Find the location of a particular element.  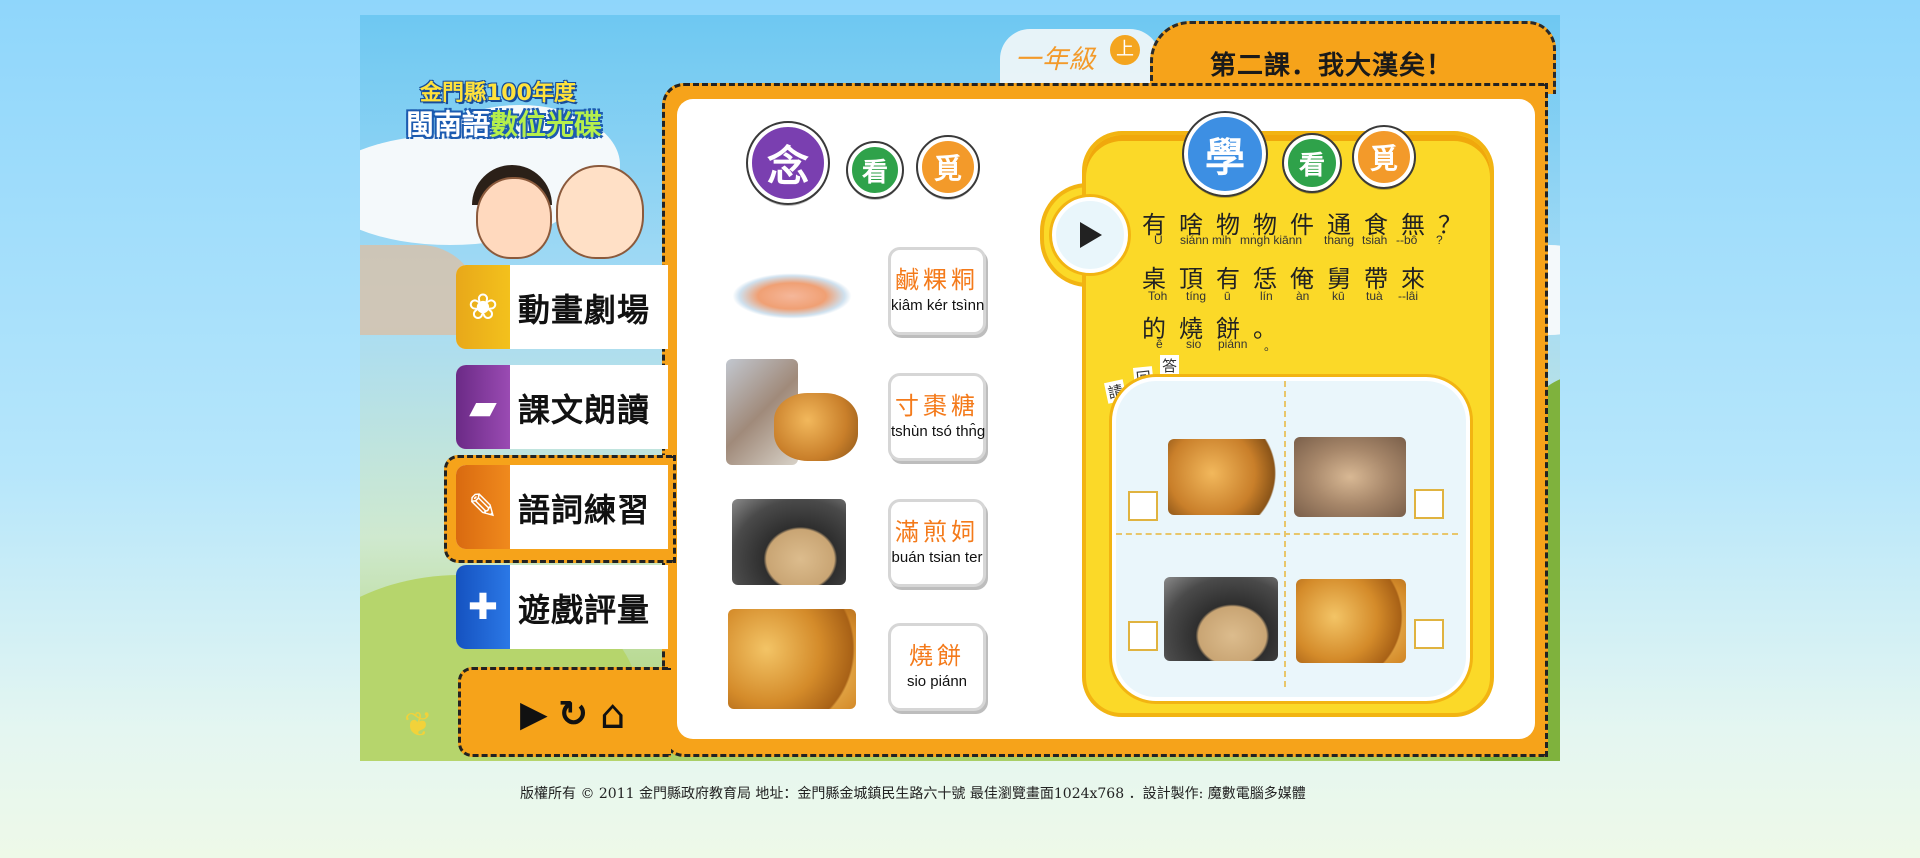

question-rom: --lâi is located at coordinates (1408, 296).